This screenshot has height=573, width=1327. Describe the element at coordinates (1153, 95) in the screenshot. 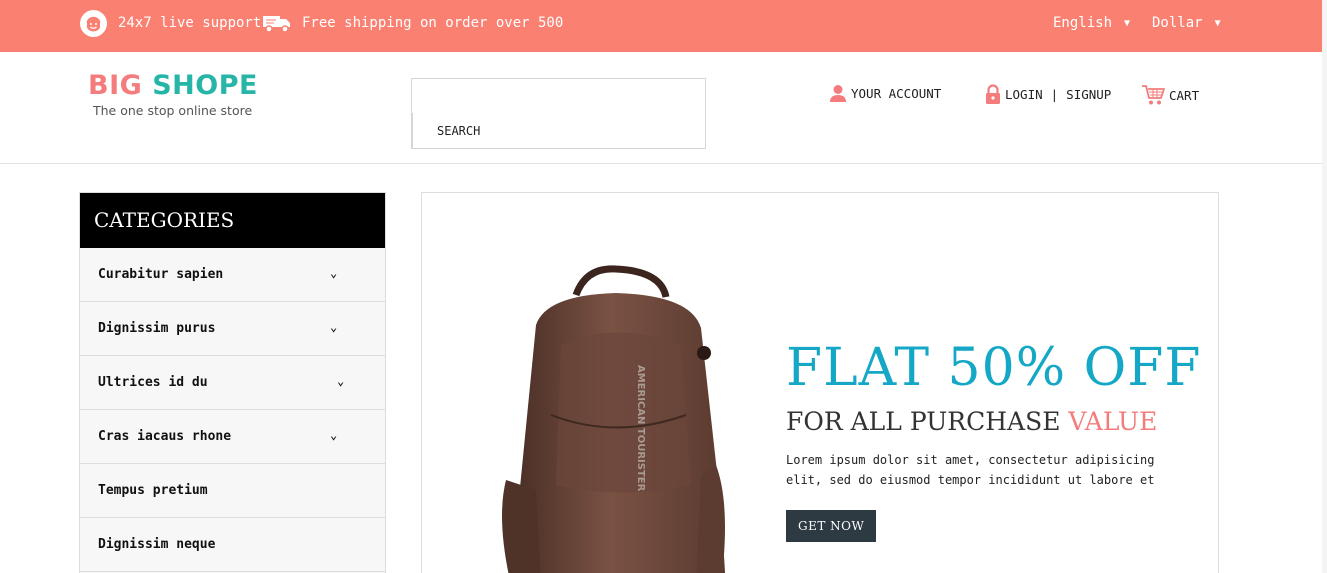

I see `cart-icon` at that location.